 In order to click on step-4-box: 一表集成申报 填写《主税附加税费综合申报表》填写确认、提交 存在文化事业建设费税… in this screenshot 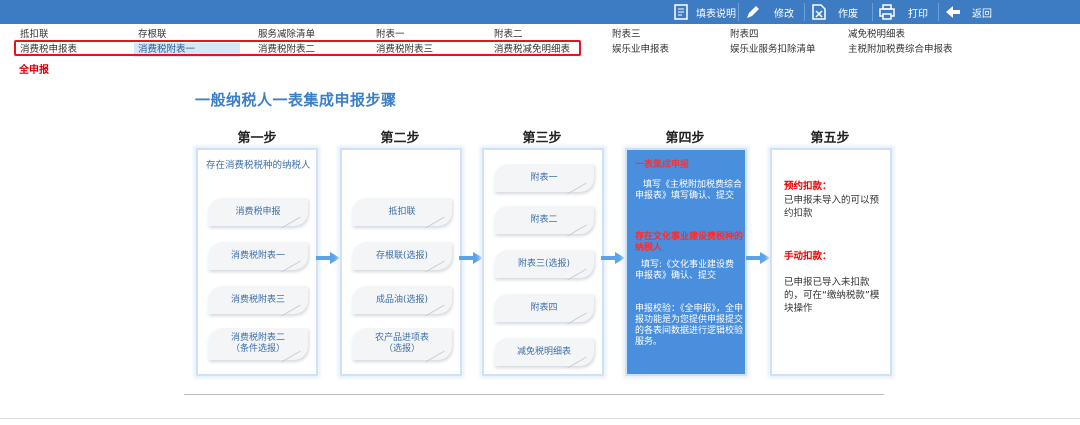, I will do `click(686, 262)`.